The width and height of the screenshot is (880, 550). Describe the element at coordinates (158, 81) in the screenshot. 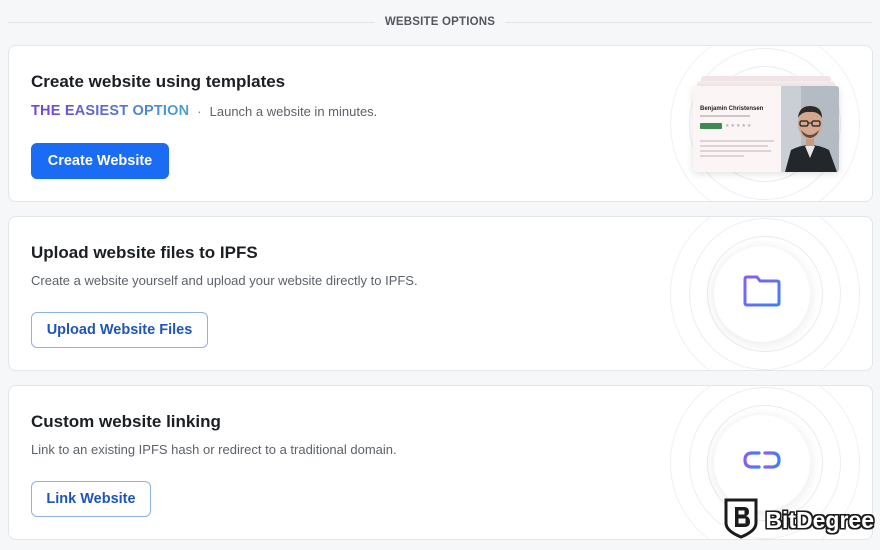

I see `card-title: Create website using templates` at that location.